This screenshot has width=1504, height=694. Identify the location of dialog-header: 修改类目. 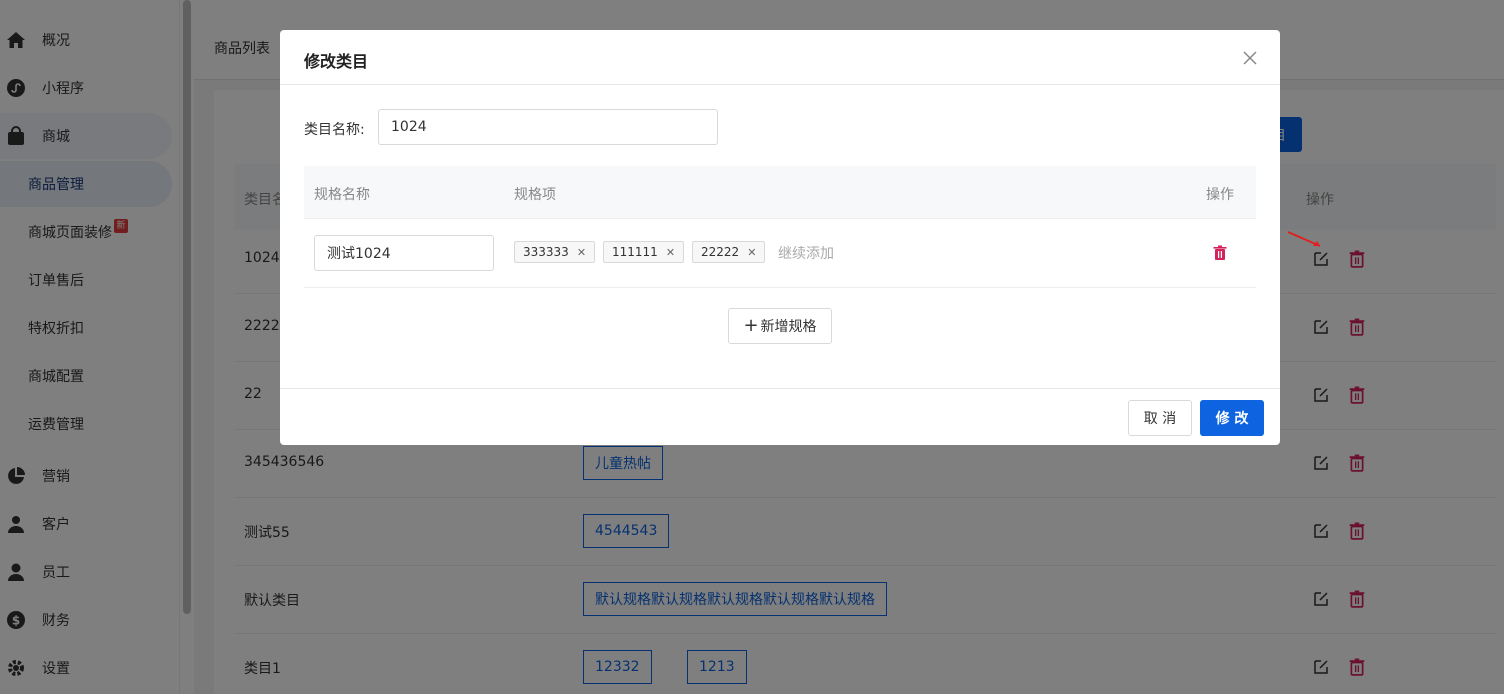
(780, 57).